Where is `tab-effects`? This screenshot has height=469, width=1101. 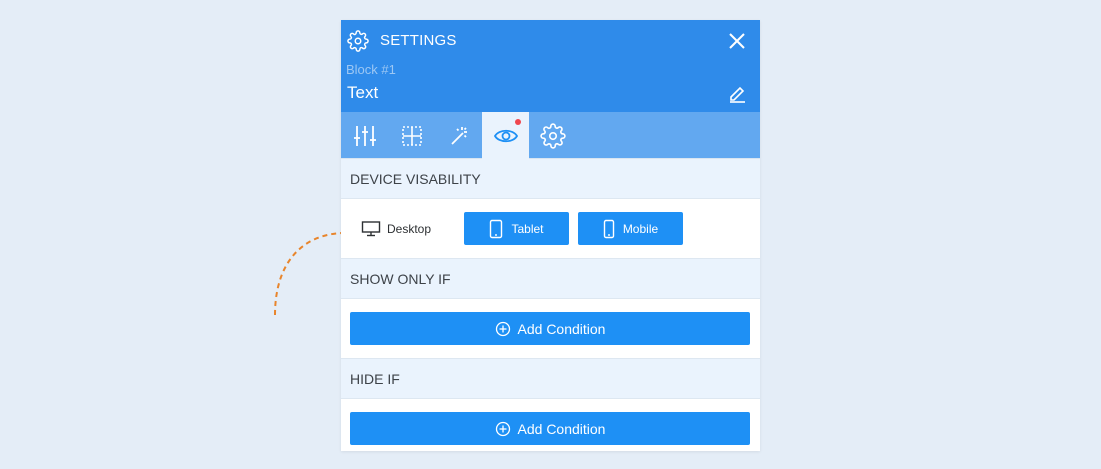
tab-effects is located at coordinates (458, 135).